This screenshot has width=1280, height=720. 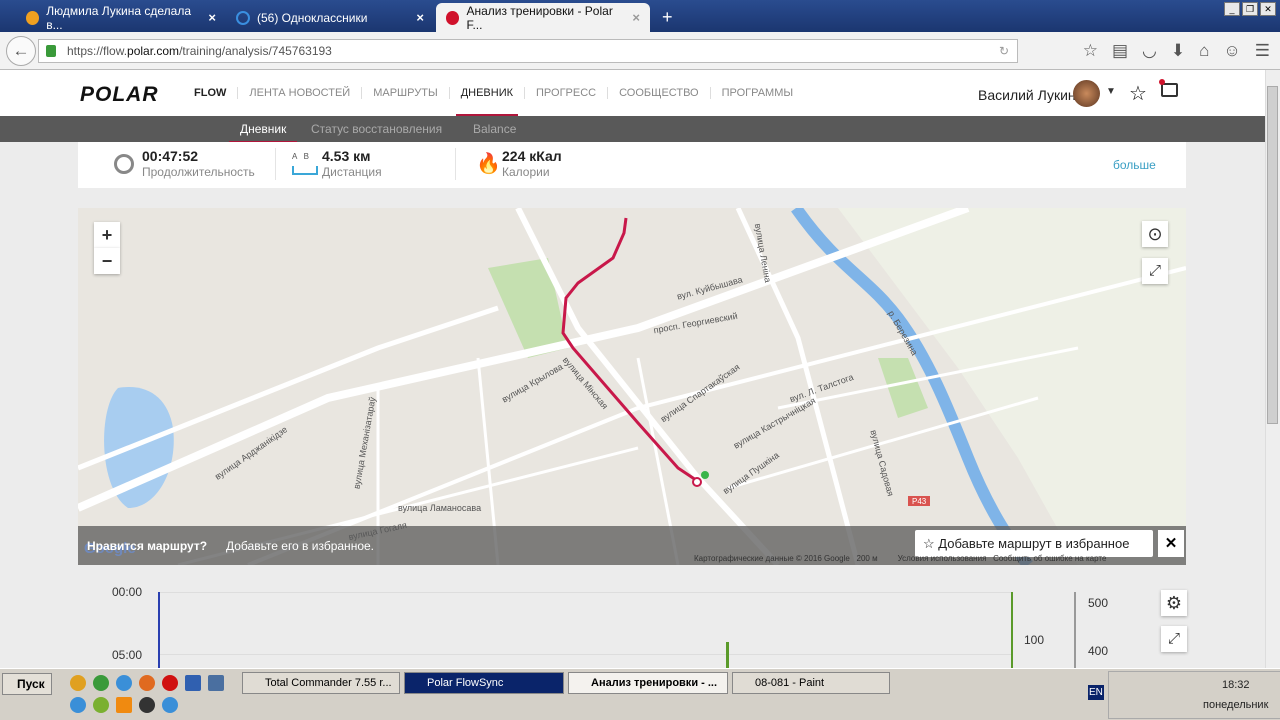 What do you see at coordinates (216, 683) in the screenshot?
I see `vk-icon` at bounding box center [216, 683].